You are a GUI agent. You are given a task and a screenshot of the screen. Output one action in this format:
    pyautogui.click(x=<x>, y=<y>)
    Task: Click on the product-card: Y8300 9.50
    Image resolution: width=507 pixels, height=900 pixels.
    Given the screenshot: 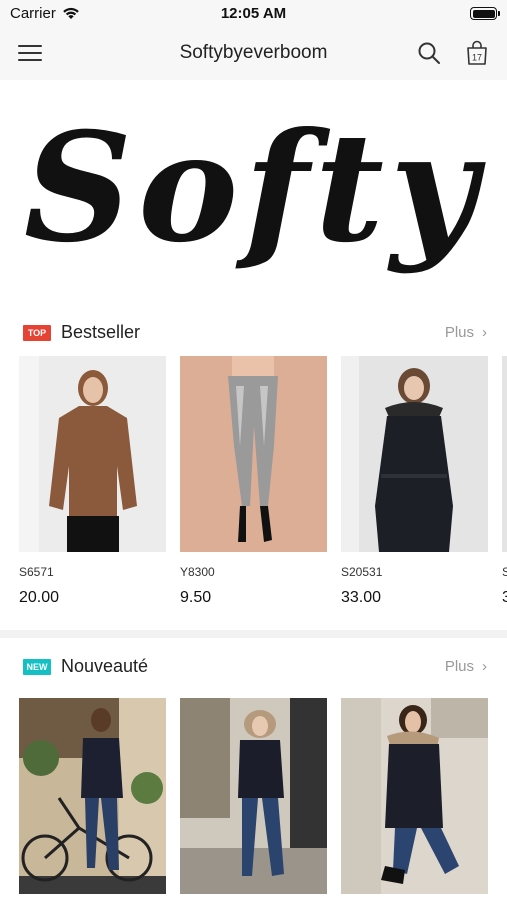 What is the action you would take?
    pyautogui.click(x=253, y=481)
    